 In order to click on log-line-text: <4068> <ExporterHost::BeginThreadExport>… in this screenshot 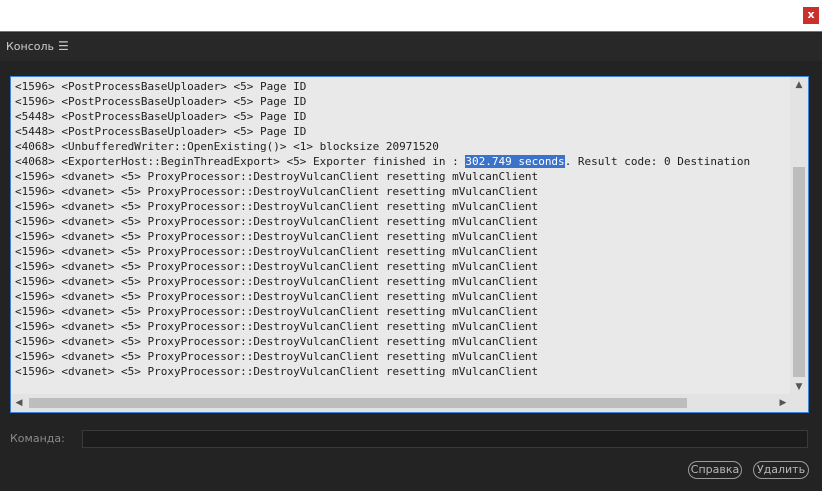, I will do `click(240, 161)`.